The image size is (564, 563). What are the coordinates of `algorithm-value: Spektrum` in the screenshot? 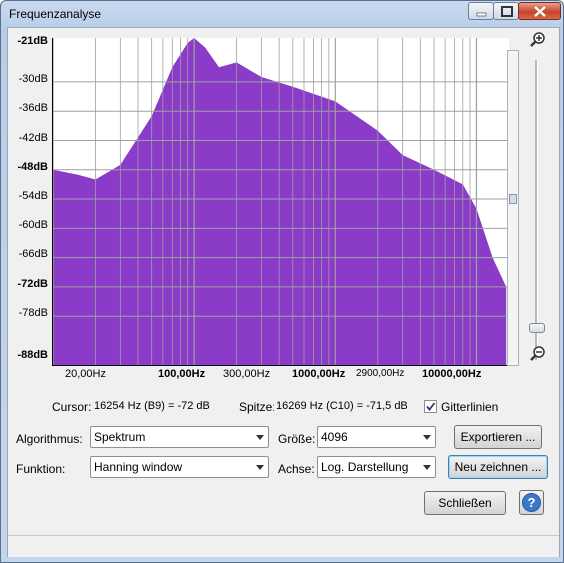 It's located at (120, 437).